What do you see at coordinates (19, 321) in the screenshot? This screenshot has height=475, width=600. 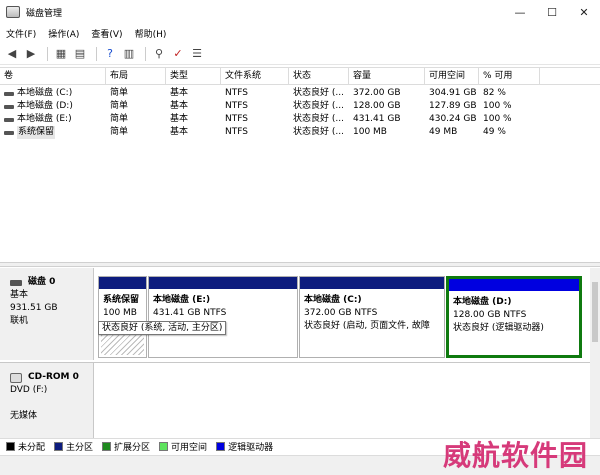 I see `disk-status: 联机` at bounding box center [19, 321].